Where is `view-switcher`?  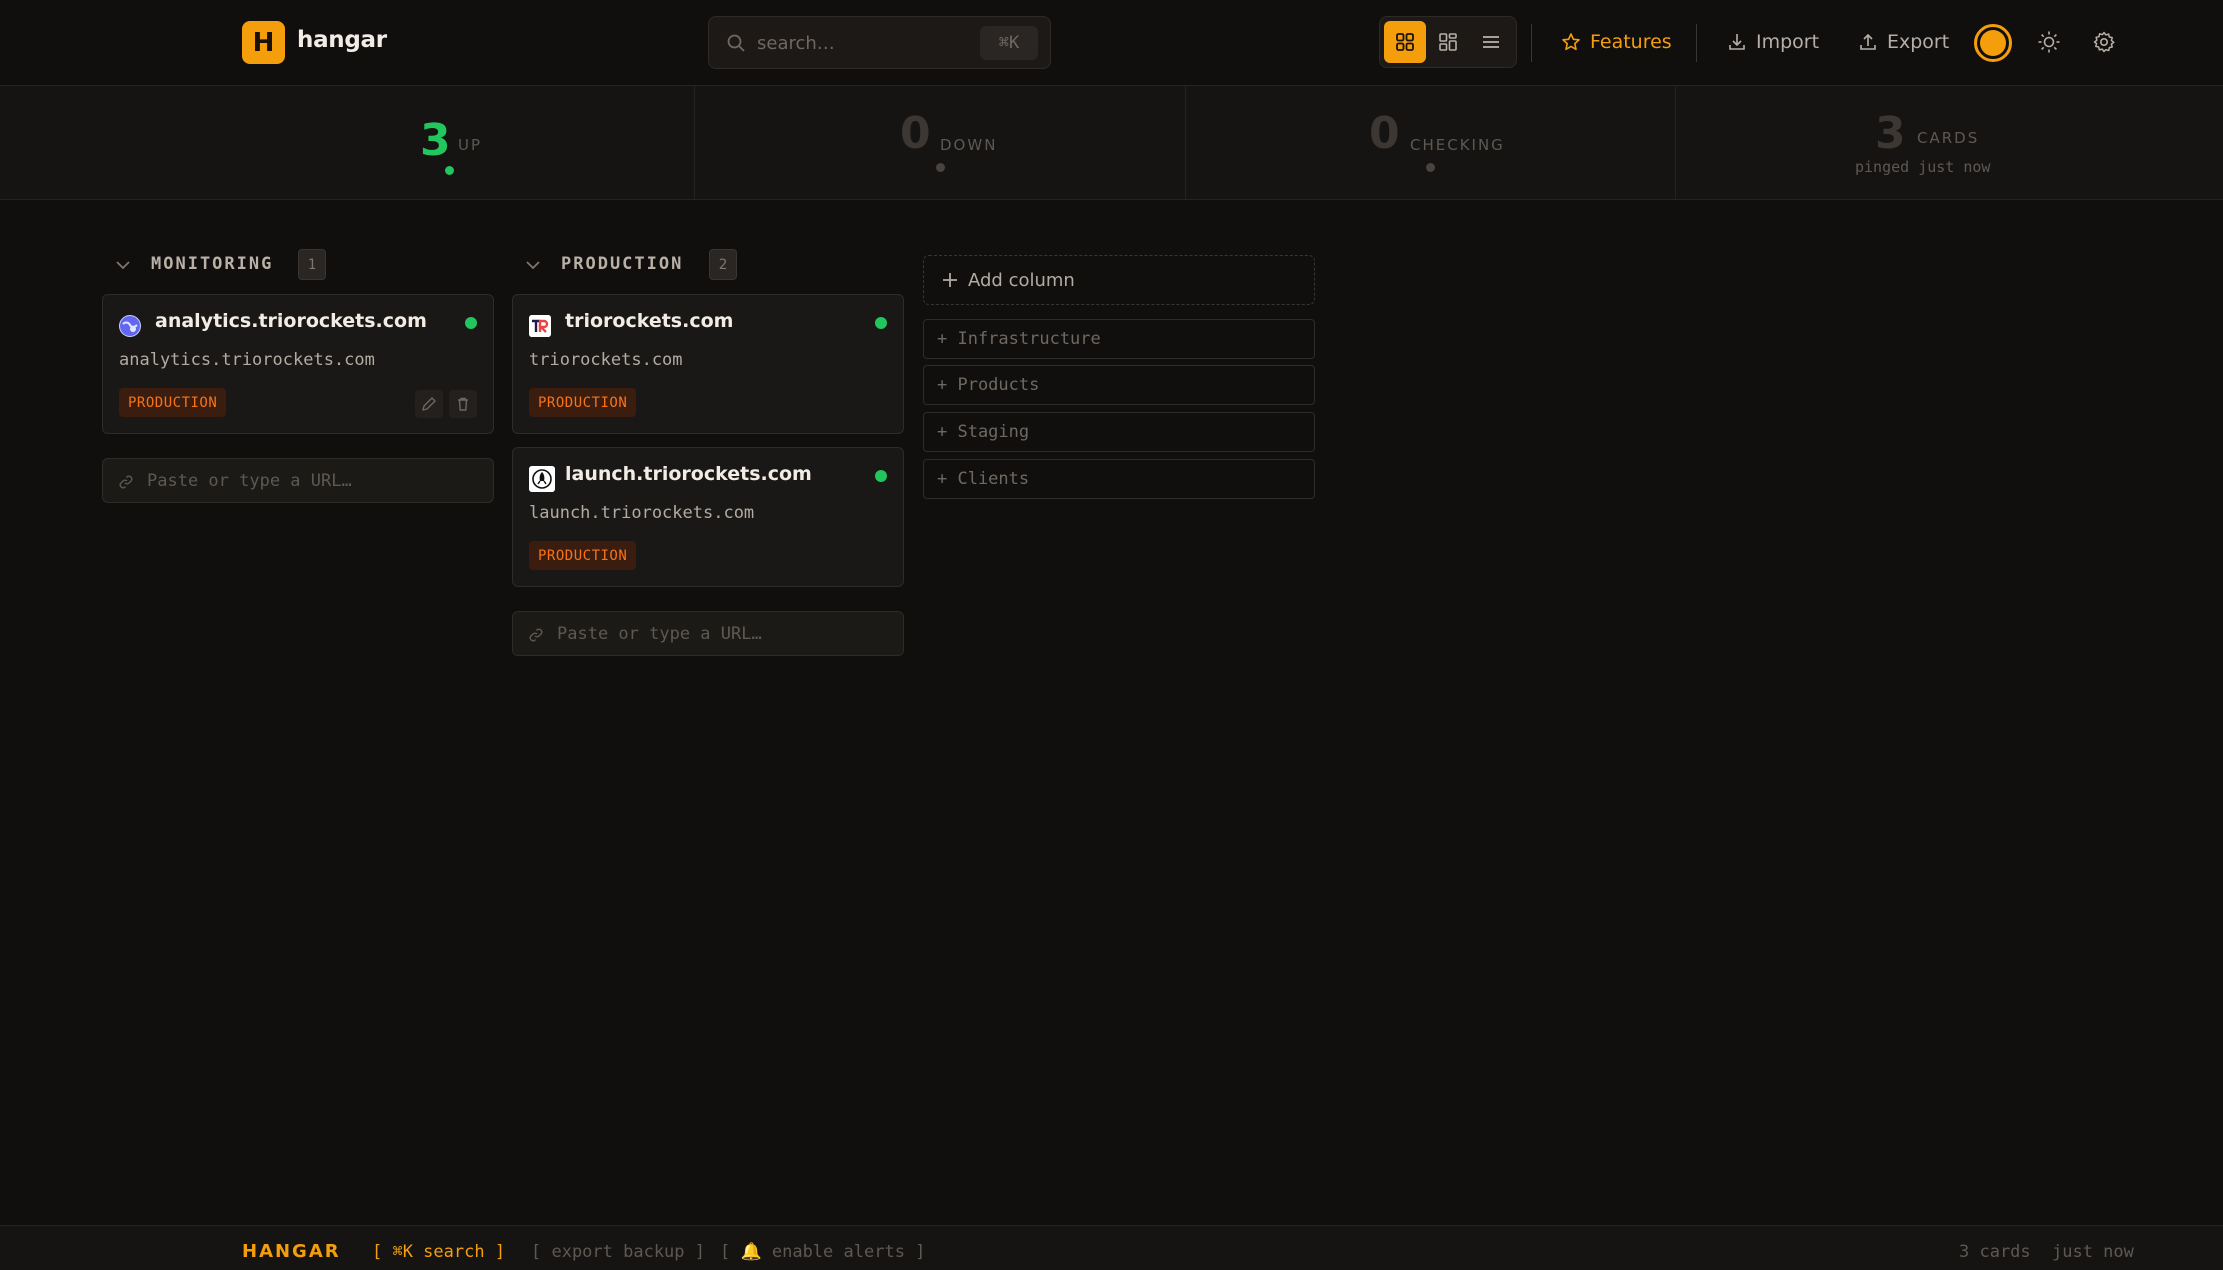
view-switcher is located at coordinates (1448, 42).